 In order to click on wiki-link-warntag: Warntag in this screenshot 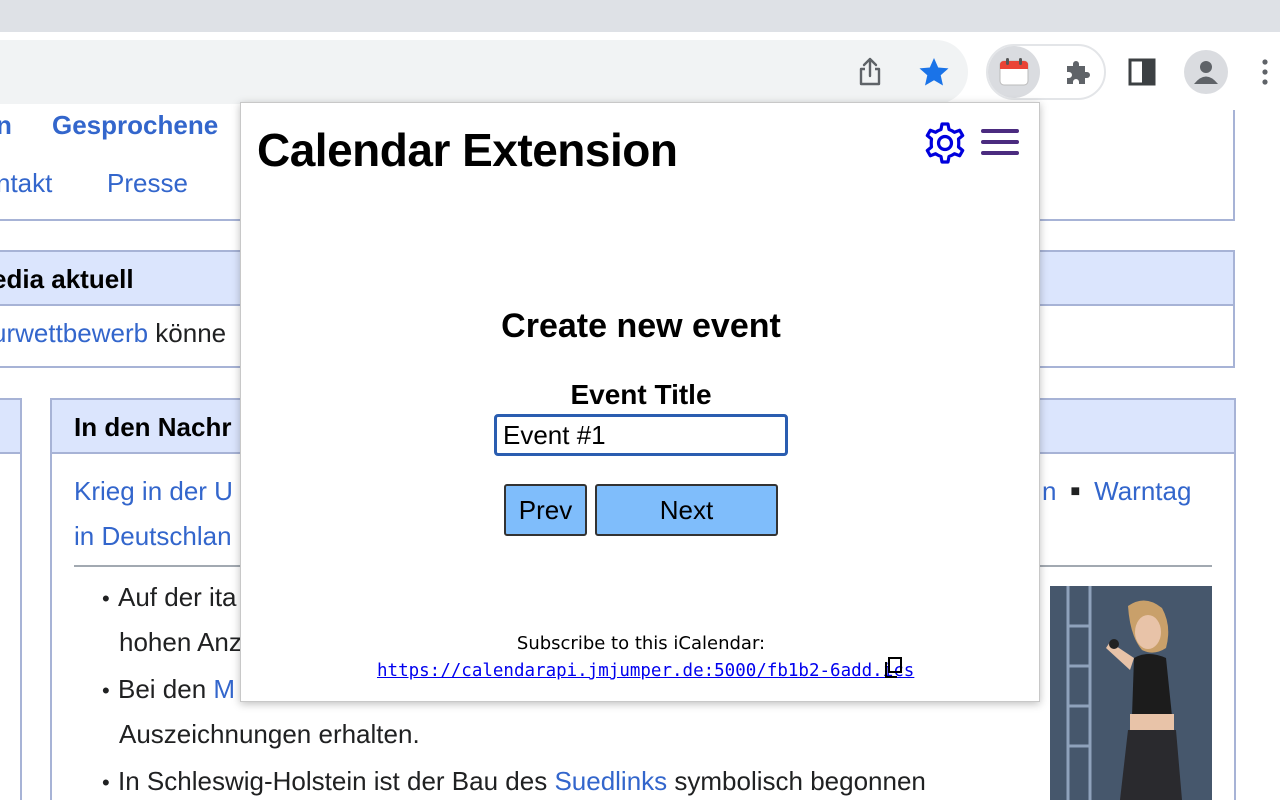, I will do `click(1142, 491)`.